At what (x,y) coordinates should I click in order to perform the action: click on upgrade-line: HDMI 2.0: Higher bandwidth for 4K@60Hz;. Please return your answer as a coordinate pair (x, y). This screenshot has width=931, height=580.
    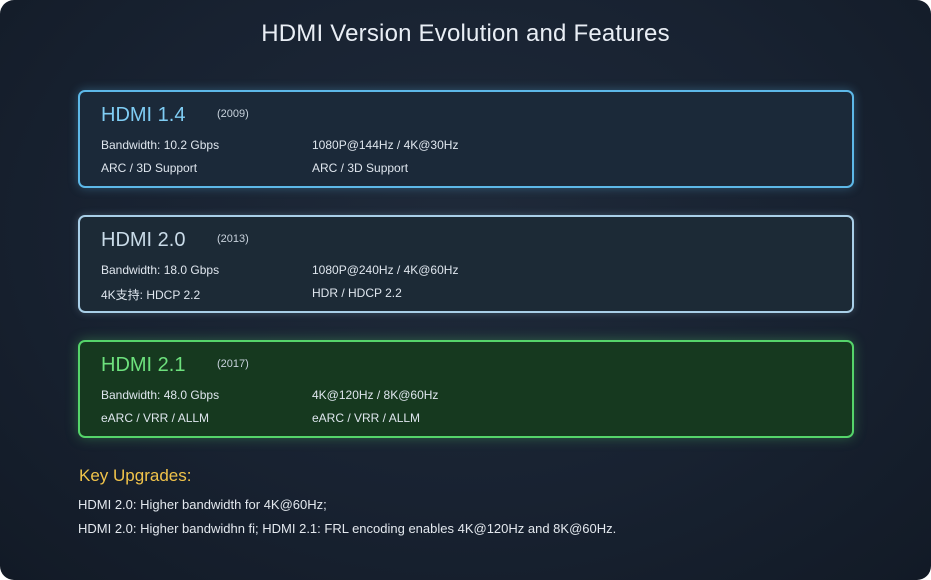
    Looking at the image, I should click on (202, 504).